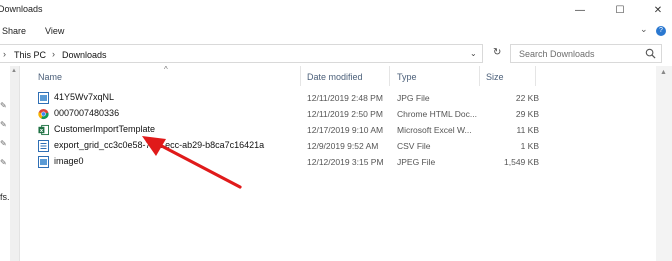  I want to click on column-header-date-modified: Date modified, so click(335, 77).